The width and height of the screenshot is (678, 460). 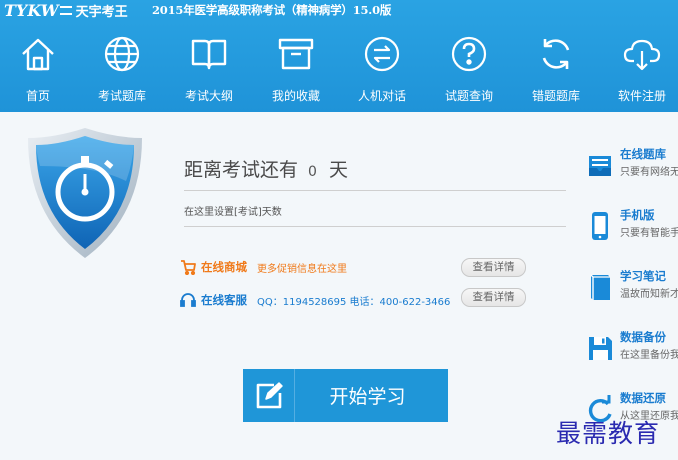 I want to click on shield-stopwatch-icon, so click(x=85, y=193).